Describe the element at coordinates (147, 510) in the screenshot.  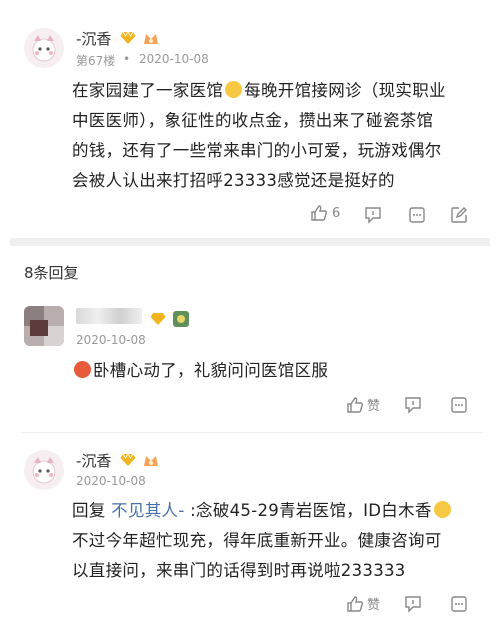
I see `mention-link: 不见其人-` at that location.